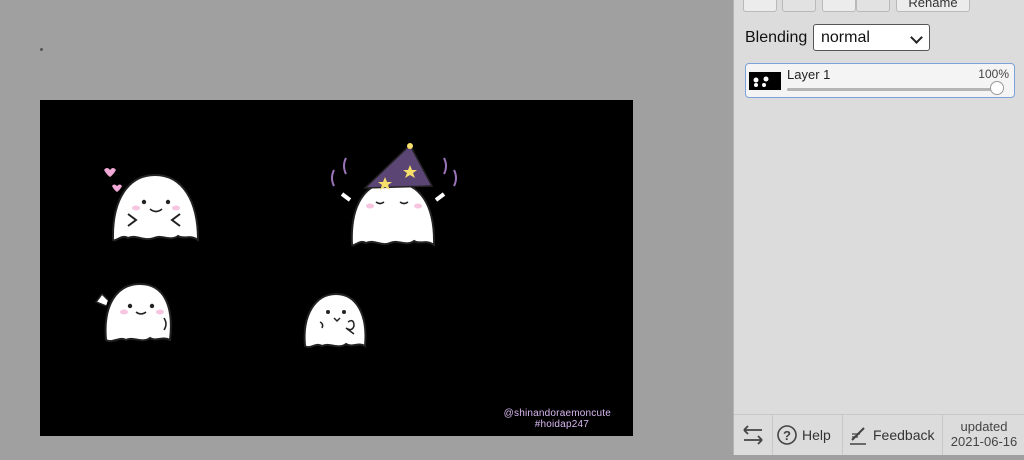 The image size is (1024, 460). I want to click on opacity-slider-handle, so click(997, 88).